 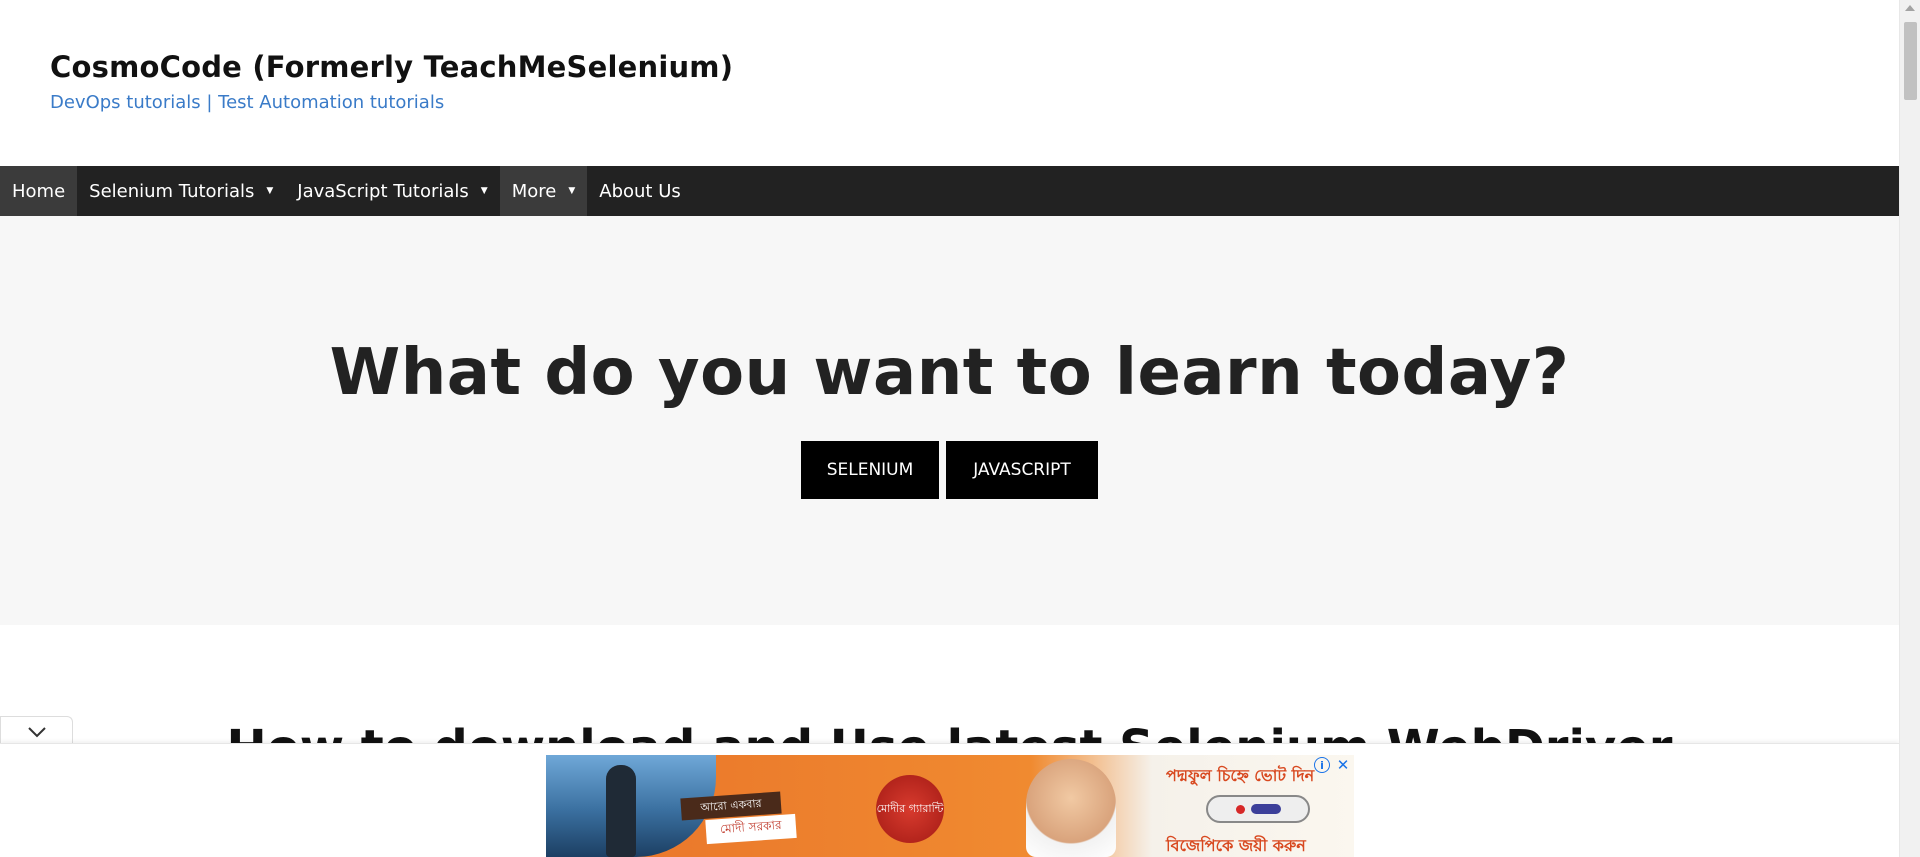 I want to click on close-icon: ✕, so click(x=1343, y=765).